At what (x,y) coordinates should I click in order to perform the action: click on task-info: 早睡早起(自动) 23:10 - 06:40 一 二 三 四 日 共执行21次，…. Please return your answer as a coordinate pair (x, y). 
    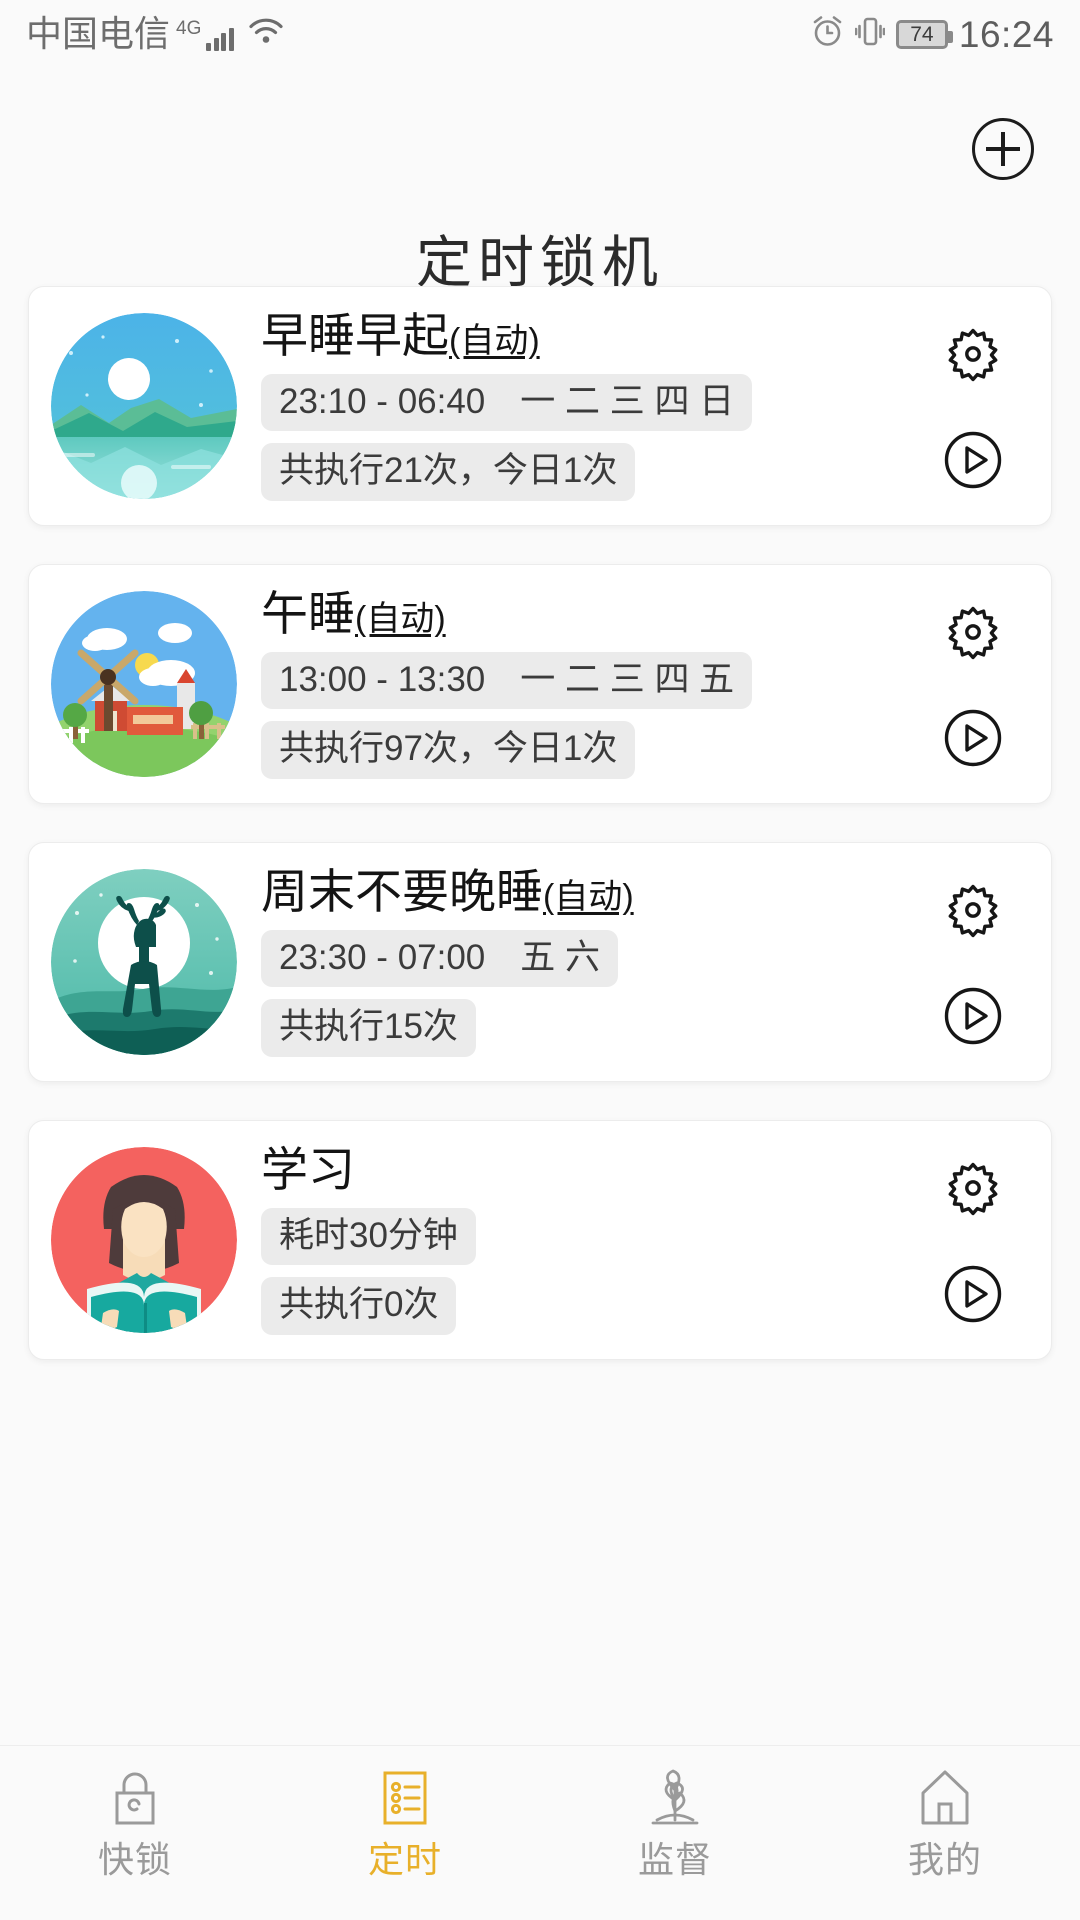
    Looking at the image, I should click on (589, 405).